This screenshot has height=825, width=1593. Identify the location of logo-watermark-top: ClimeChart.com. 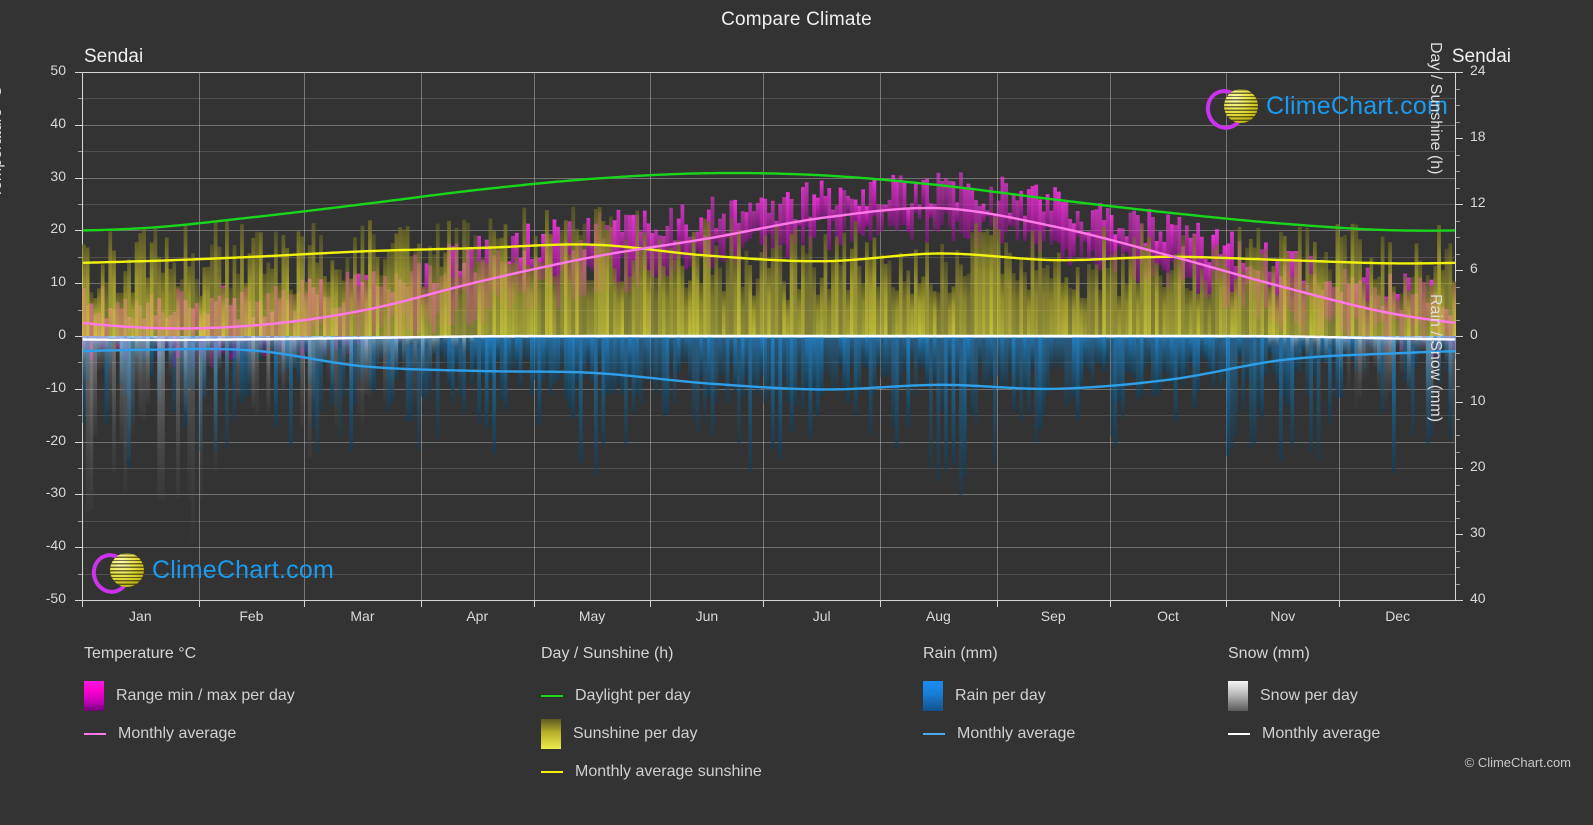
(1324, 109).